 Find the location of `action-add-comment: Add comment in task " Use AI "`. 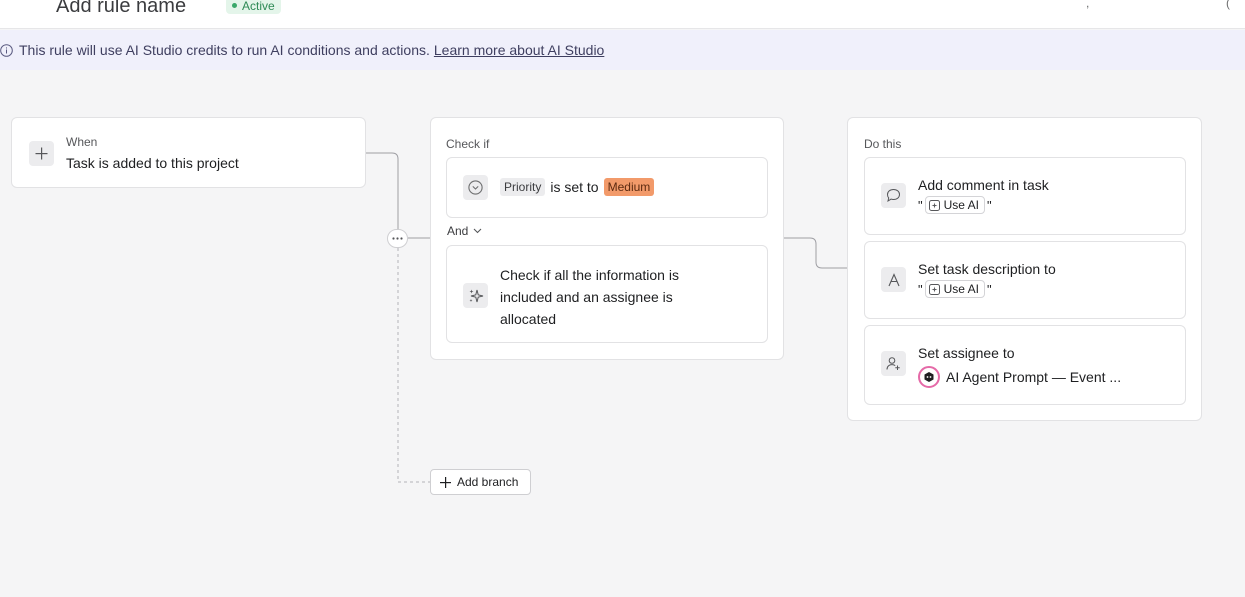

action-add-comment: Add comment in task " Use AI " is located at coordinates (1025, 196).